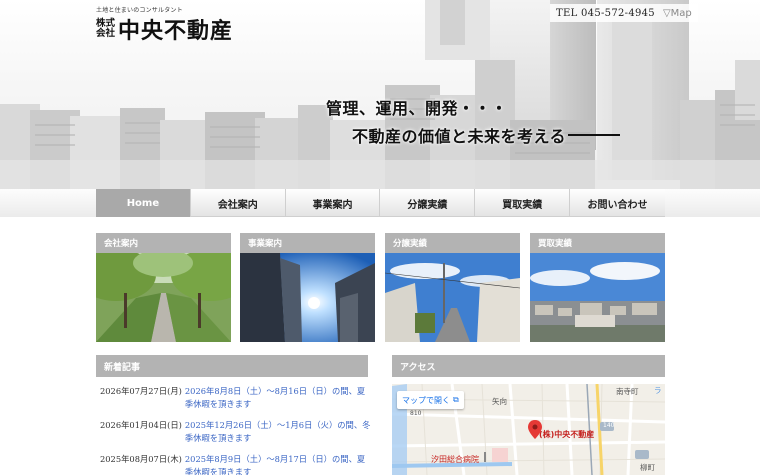 This screenshot has width=760, height=475. What do you see at coordinates (617, 203) in the screenshot?
I see `nav-contact: お問い合わせ` at bounding box center [617, 203].